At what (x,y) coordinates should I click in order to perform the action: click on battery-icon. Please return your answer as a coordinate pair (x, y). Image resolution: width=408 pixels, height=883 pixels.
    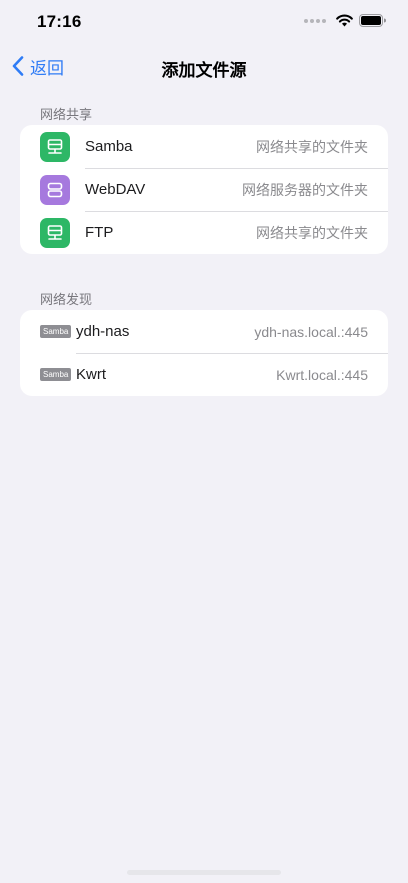
    Looking at the image, I should click on (372, 20).